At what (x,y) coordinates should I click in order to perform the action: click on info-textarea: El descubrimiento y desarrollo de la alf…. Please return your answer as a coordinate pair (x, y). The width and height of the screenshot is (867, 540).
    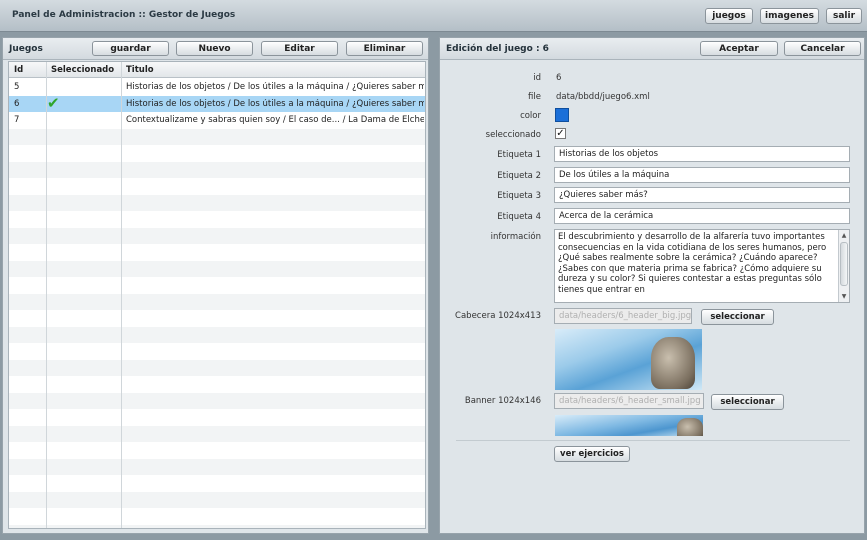
    Looking at the image, I should click on (702, 266).